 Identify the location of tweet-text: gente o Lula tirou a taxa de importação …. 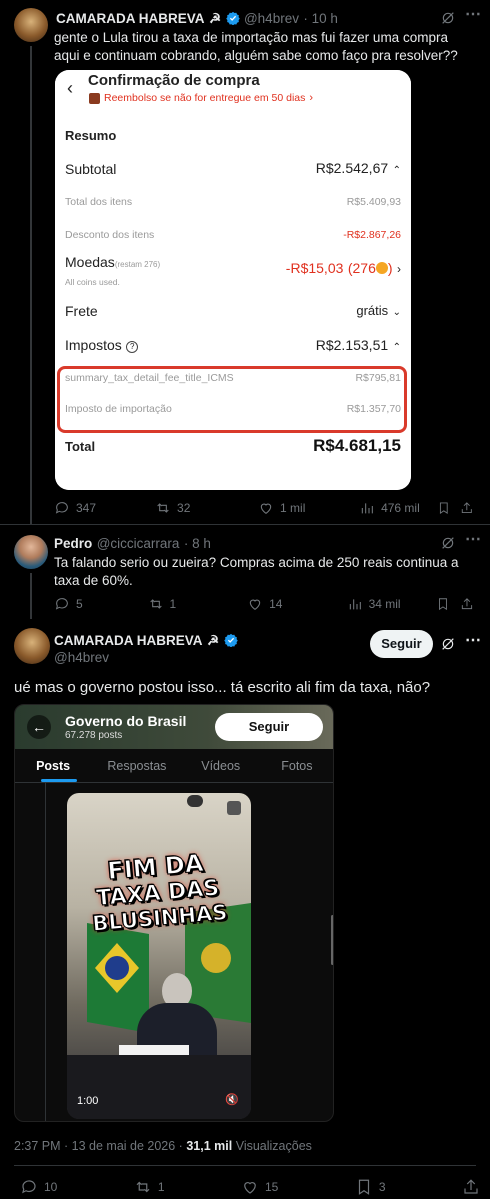
(256, 46).